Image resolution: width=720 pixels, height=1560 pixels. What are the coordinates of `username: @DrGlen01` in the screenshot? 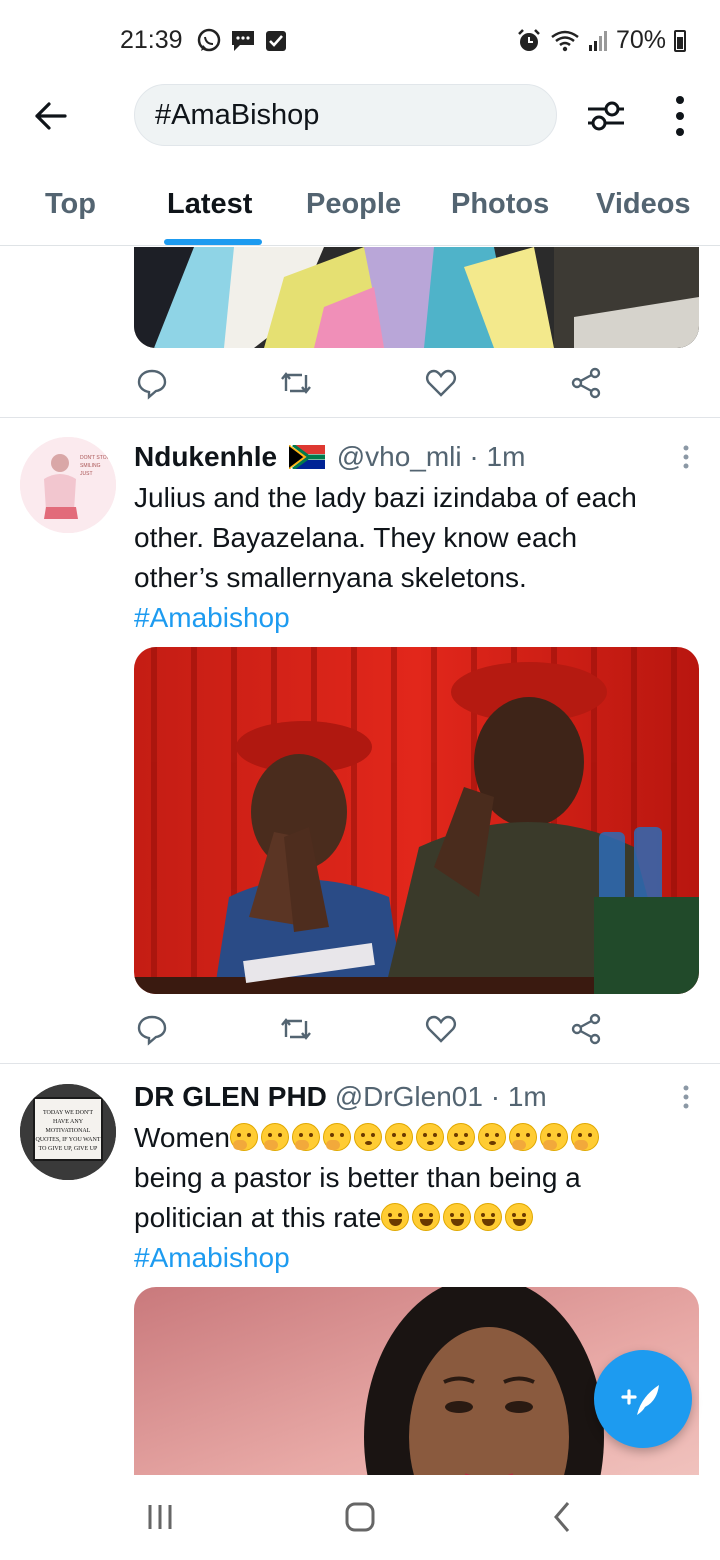 It's located at (409, 1096).